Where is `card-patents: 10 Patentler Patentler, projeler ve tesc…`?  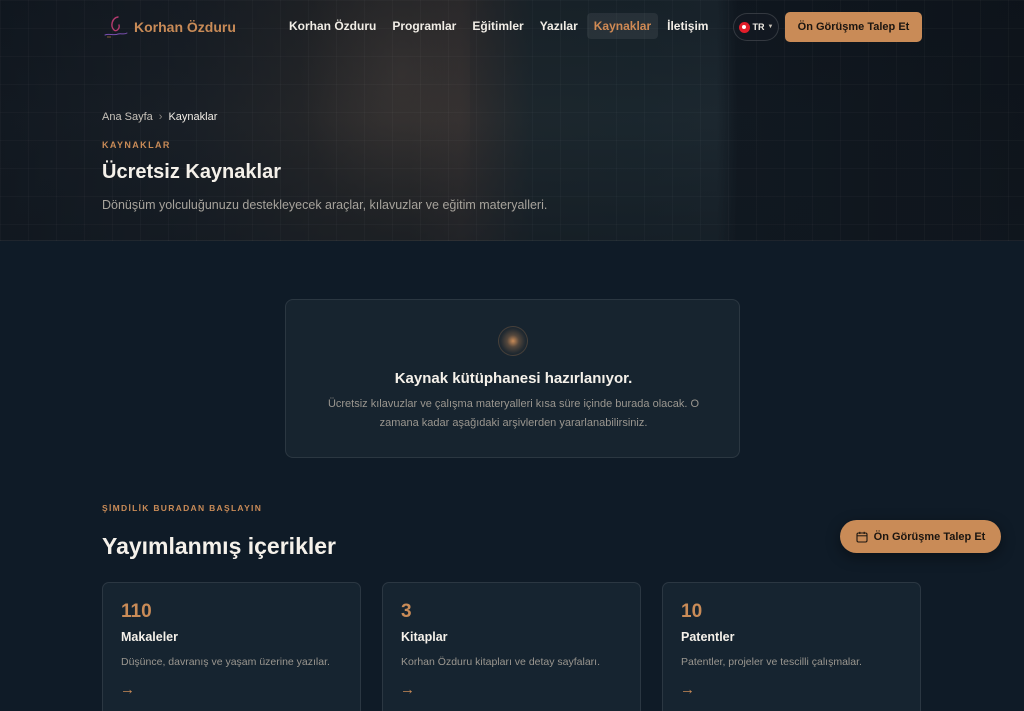
card-patents: 10 Patentler Patentler, projeler ve tesc… is located at coordinates (791, 646).